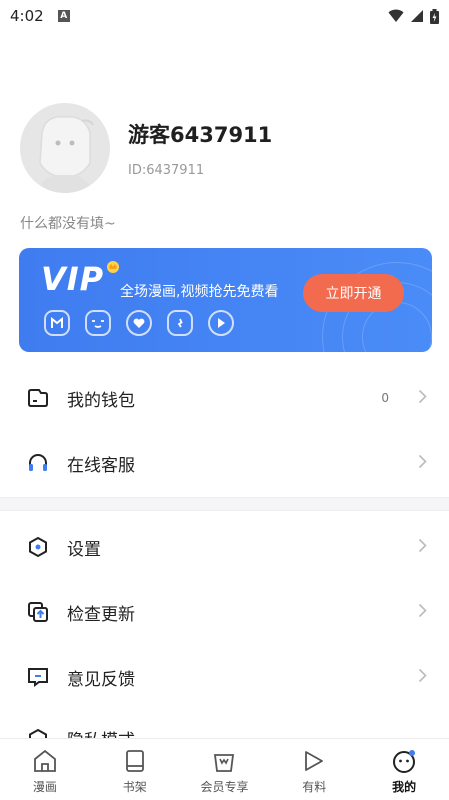 This screenshot has height=800, width=449. I want to click on username: 游客6437911, so click(200, 134).